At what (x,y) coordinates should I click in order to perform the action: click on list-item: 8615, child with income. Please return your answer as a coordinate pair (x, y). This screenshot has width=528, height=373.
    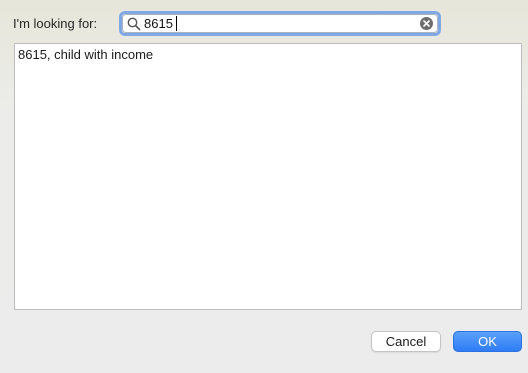
    Looking at the image, I should click on (85, 55).